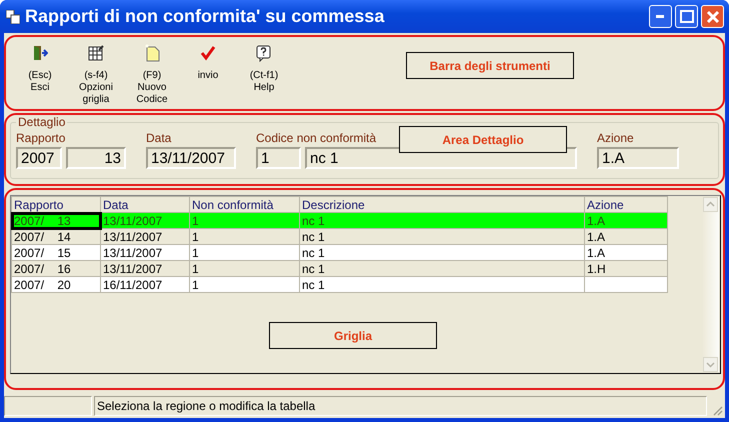 The width and height of the screenshot is (729, 422). I want to click on column-header: Rapporto, so click(56, 204).